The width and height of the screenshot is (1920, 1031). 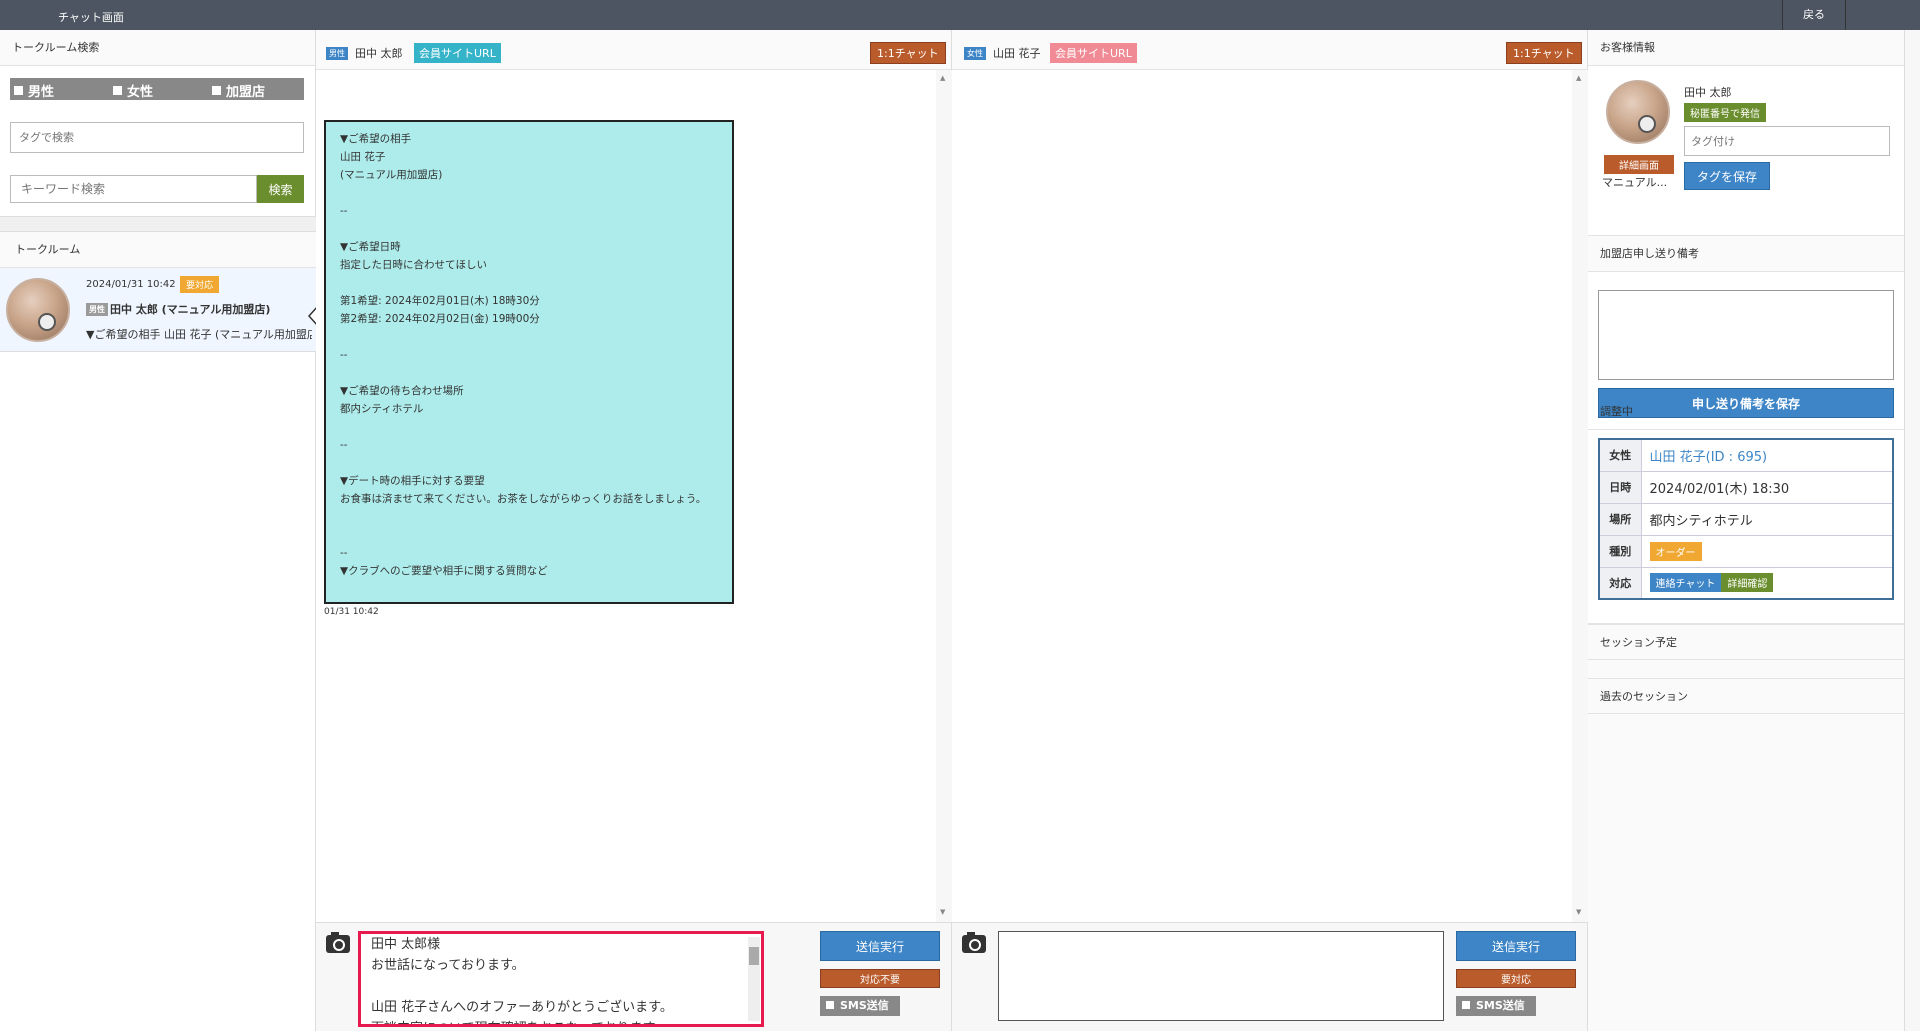 I want to click on page-scrollbar, so click(x=1912, y=530).